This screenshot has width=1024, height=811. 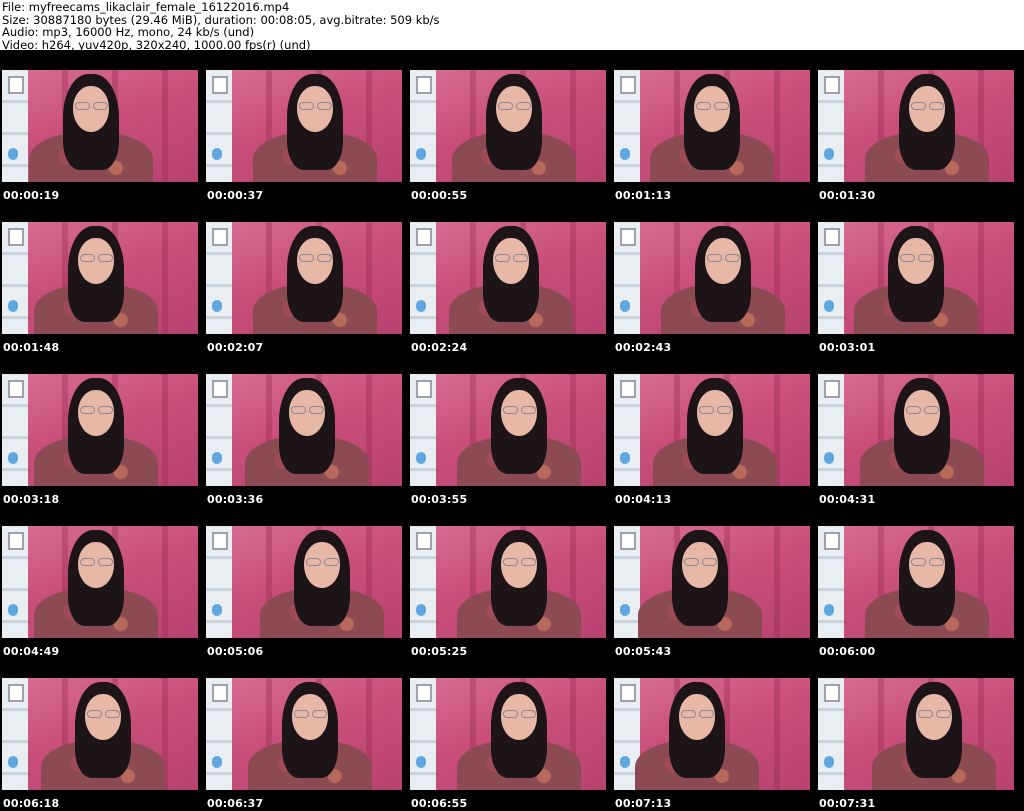 I want to click on timestamp-label: 00:05:25, so click(x=439, y=651).